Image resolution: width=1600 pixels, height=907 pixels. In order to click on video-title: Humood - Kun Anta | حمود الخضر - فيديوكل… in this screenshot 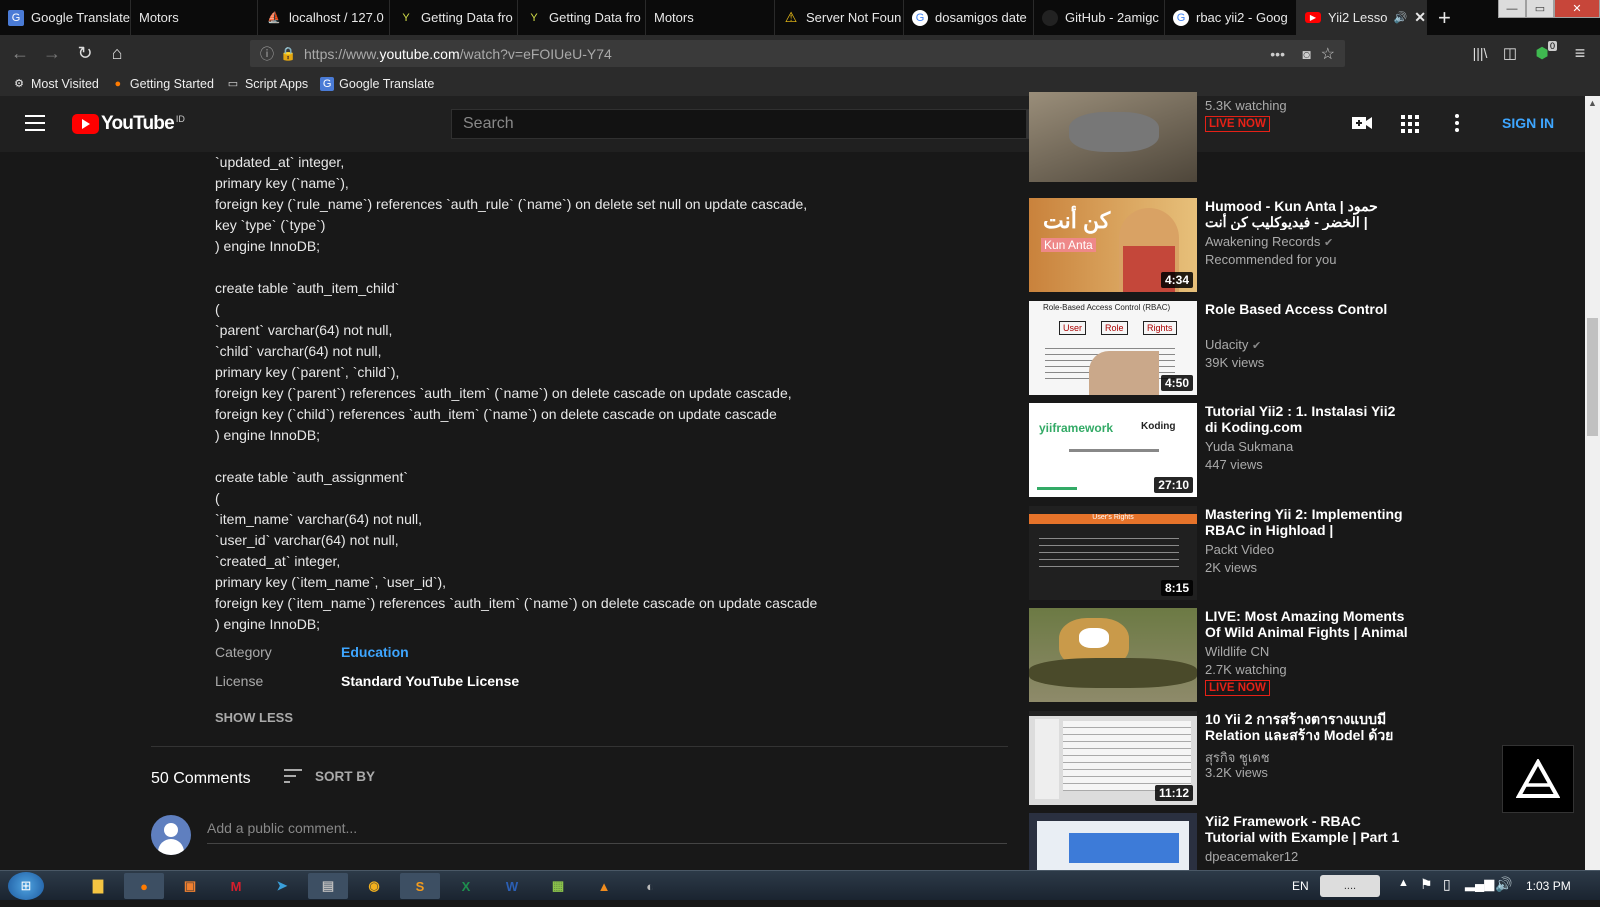, I will do `click(1307, 214)`.